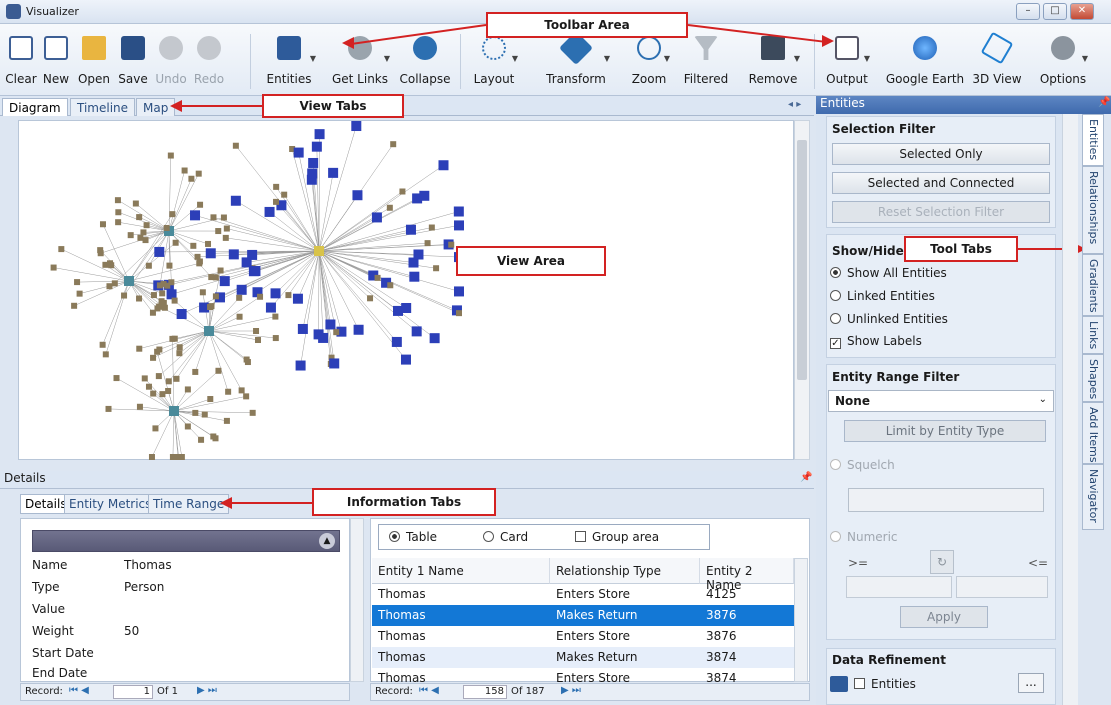 Image resolution: width=1111 pixels, height=705 pixels. What do you see at coordinates (899, 587) in the screenshot?
I see `min-value-input` at bounding box center [899, 587].